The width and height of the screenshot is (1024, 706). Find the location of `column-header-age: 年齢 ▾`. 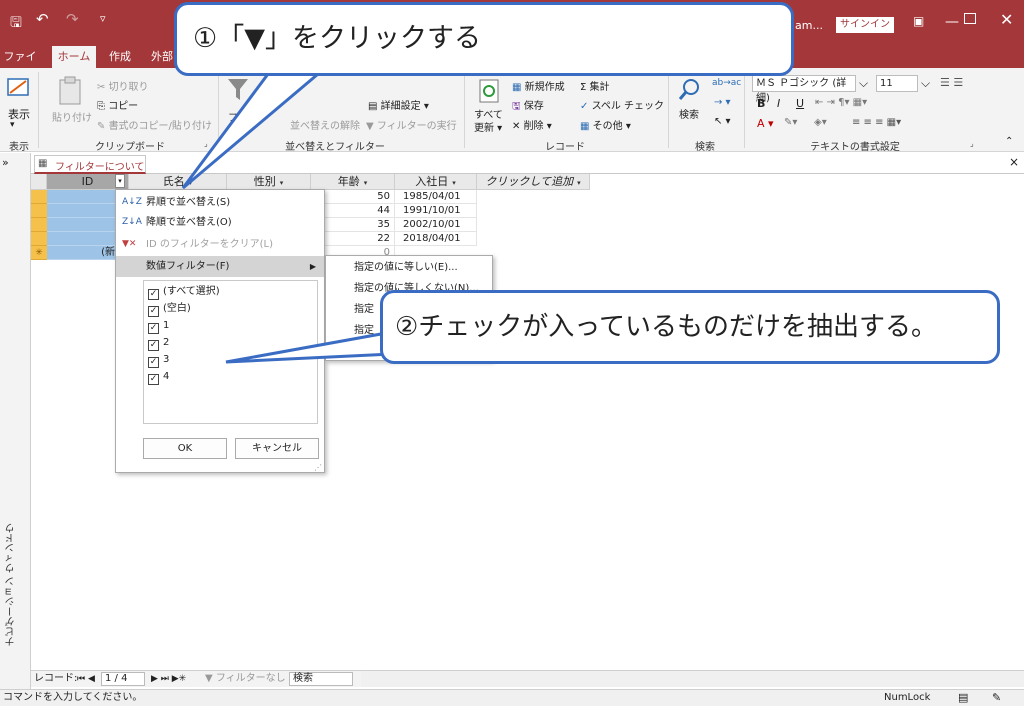

column-header-age: 年齢 ▾ is located at coordinates (353, 182).